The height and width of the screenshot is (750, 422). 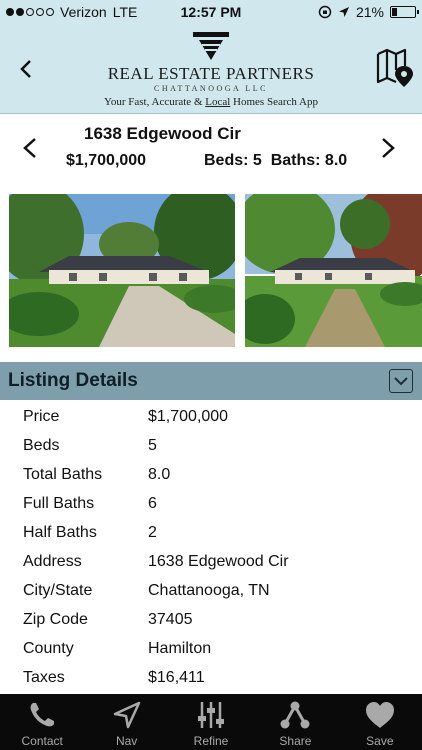 What do you see at coordinates (180, 648) in the screenshot?
I see `detail-value: Hamilton` at bounding box center [180, 648].